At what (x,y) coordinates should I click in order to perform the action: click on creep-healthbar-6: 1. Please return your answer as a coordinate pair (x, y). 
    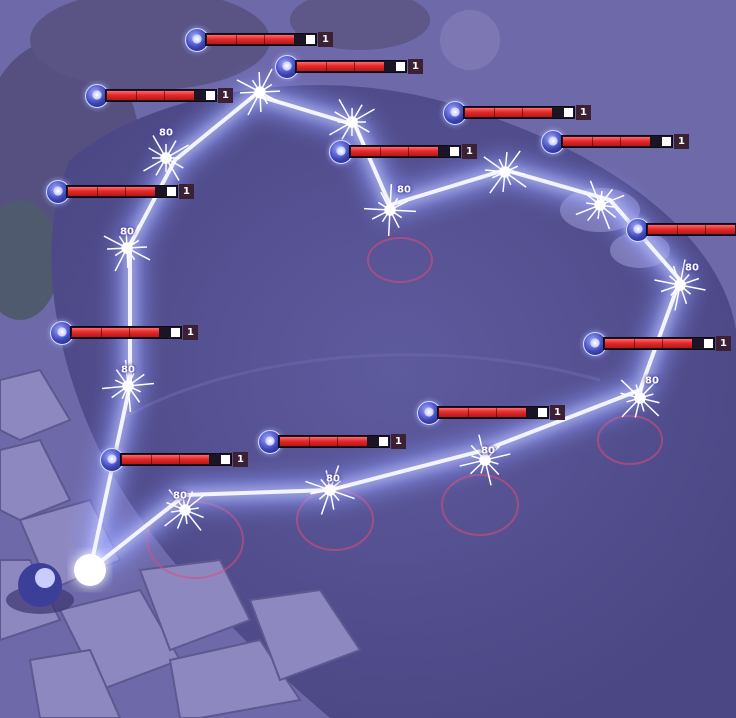
    Looking at the image, I should click on (404, 152).